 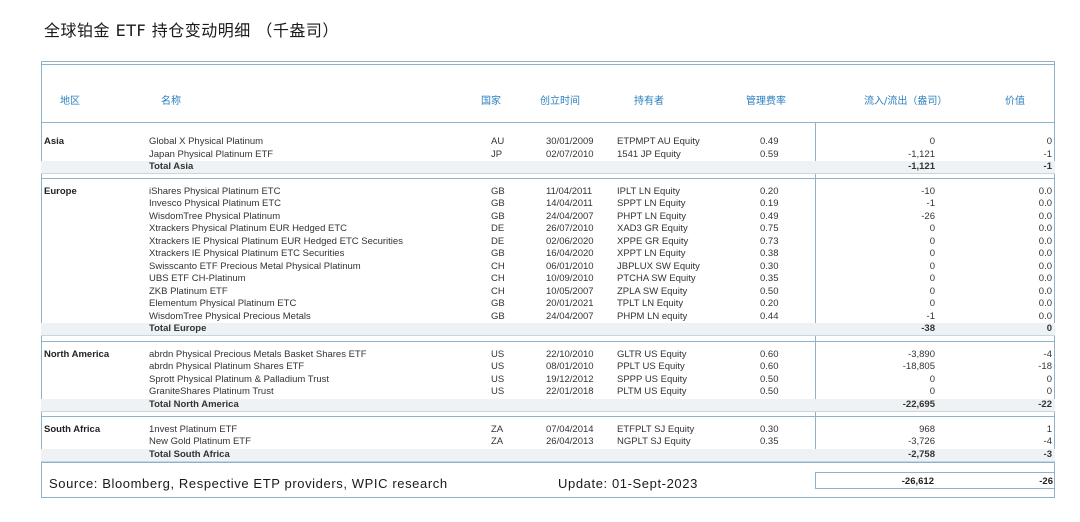 What do you see at coordinates (227, 366) in the screenshot?
I see `cell-name: abrdn Physical Platinum Shares ETF` at bounding box center [227, 366].